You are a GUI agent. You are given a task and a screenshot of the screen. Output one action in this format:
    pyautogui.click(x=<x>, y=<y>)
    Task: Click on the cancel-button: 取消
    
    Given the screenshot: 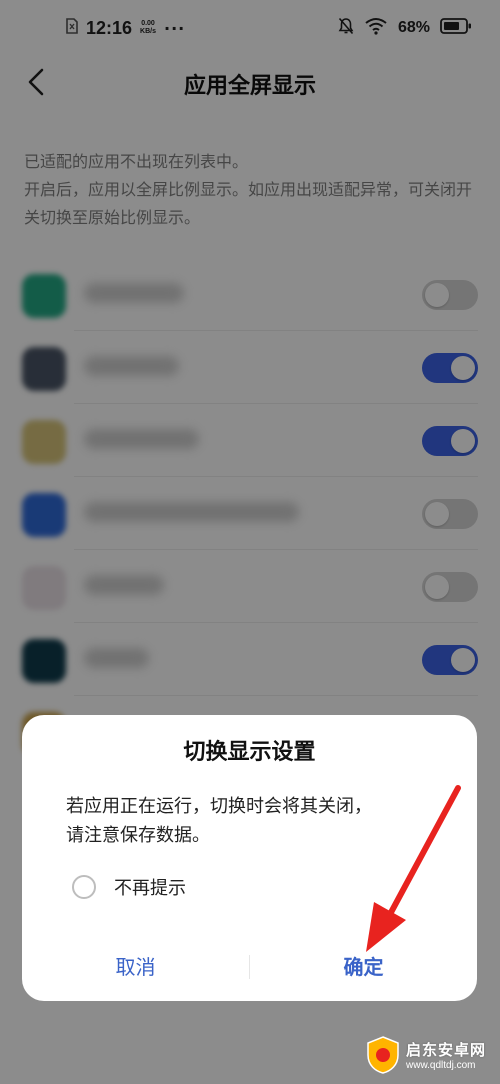 What is the action you would take?
    pyautogui.click(x=135, y=967)
    